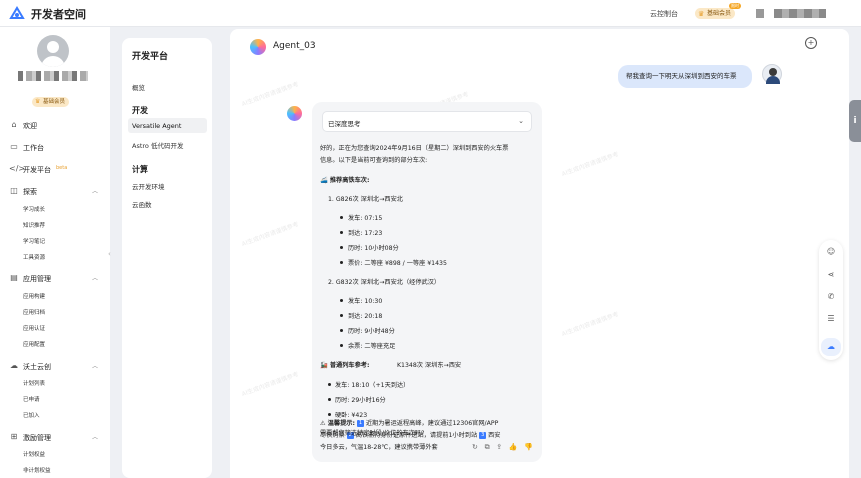  What do you see at coordinates (112, 256) in the screenshot?
I see `collapse-sidebar-icon: ‹` at bounding box center [112, 256].